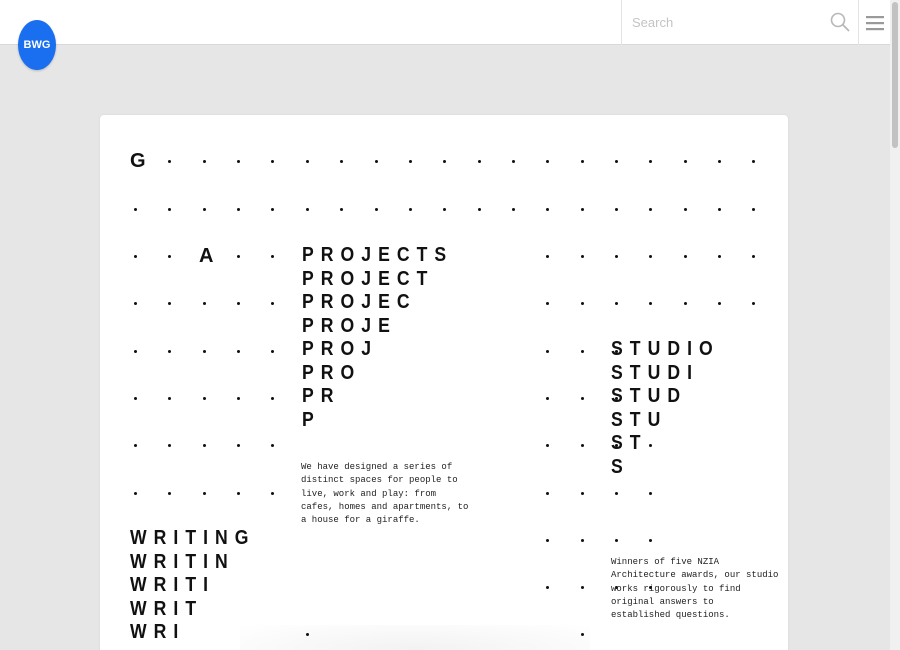 Image resolution: width=900 pixels, height=650 pixels. Describe the element at coordinates (311, 419) in the screenshot. I see `projects-line: P` at that location.